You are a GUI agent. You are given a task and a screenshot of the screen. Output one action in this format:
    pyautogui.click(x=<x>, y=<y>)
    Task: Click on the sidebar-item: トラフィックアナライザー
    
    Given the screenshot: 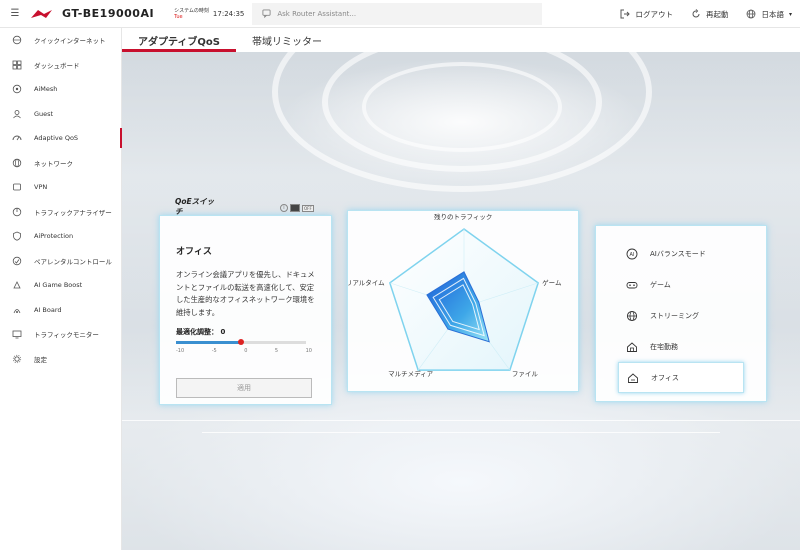 What is the action you would take?
    pyautogui.click(x=60, y=212)
    